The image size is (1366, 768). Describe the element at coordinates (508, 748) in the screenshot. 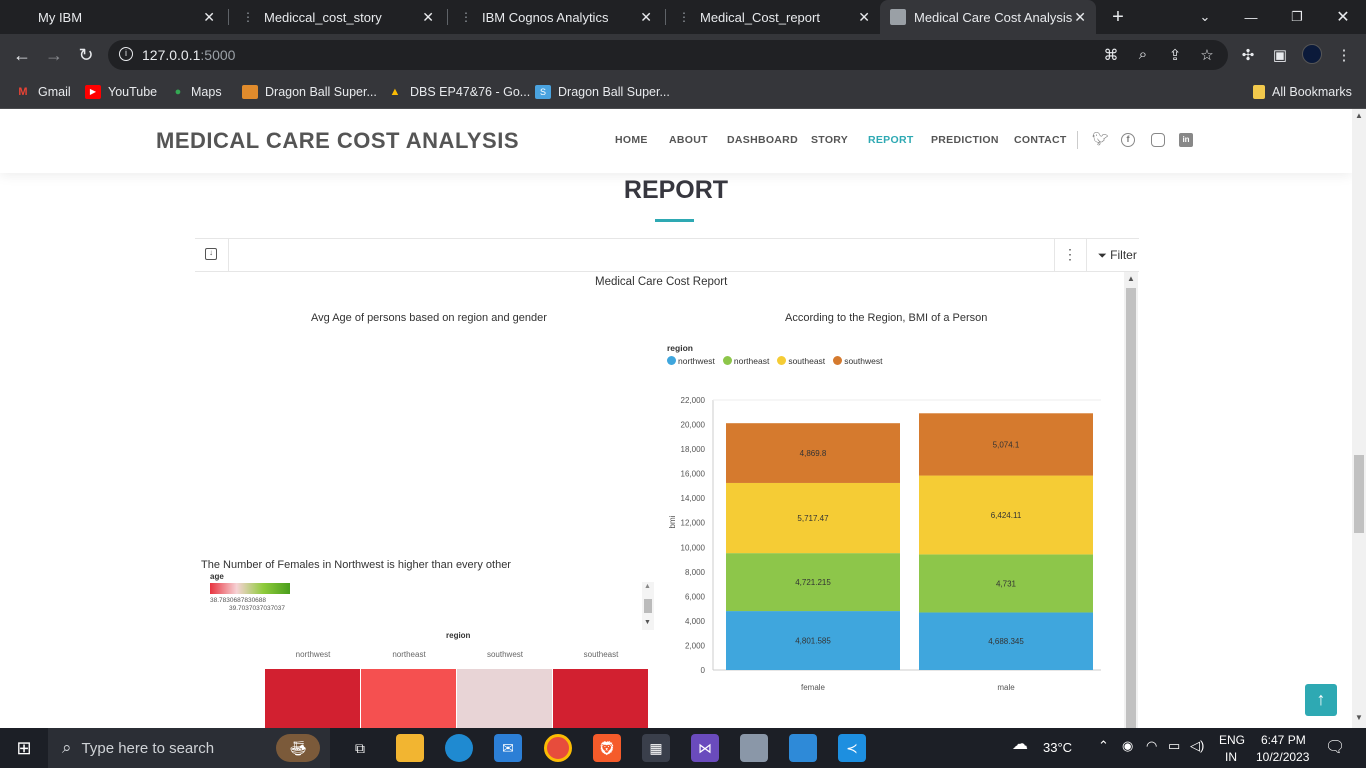

I see `mail-icon: ✉` at that location.